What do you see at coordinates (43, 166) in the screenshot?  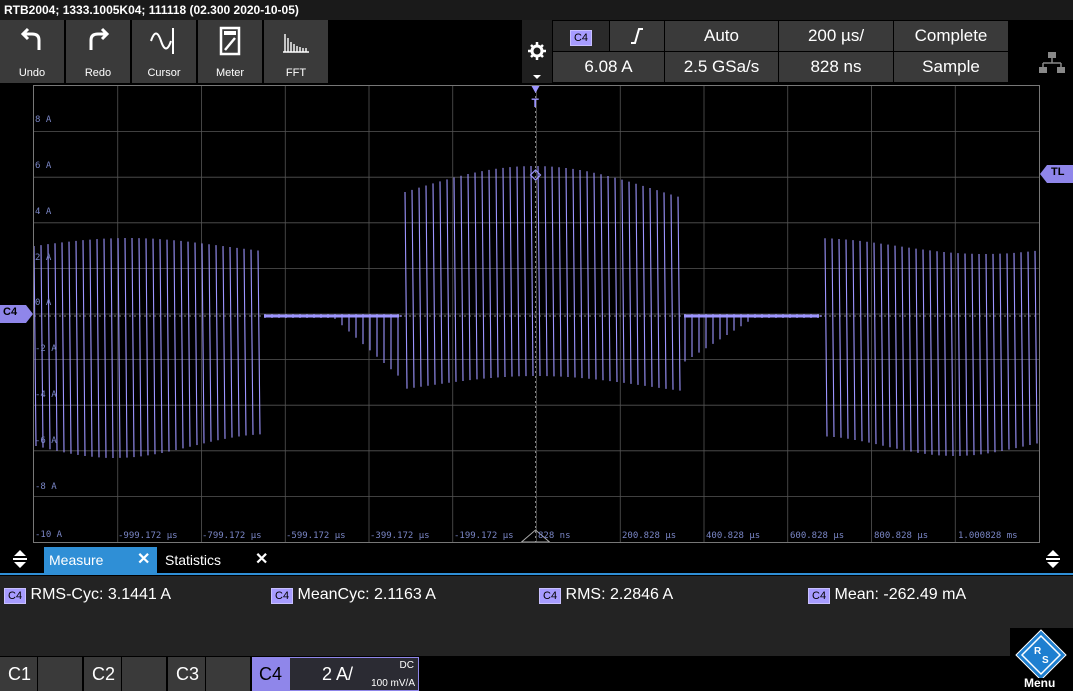 I see `y-label: 6 A` at bounding box center [43, 166].